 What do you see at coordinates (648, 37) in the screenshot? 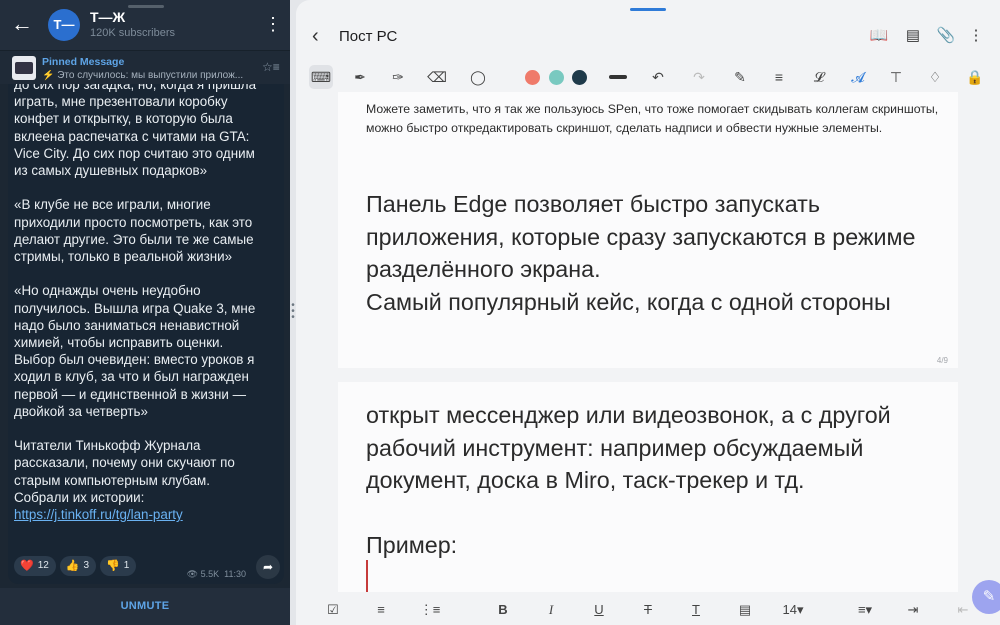
I see `notes-app-bar: ‹ Пост РС 📖 ▤ 📎 ⋮` at bounding box center [648, 37].